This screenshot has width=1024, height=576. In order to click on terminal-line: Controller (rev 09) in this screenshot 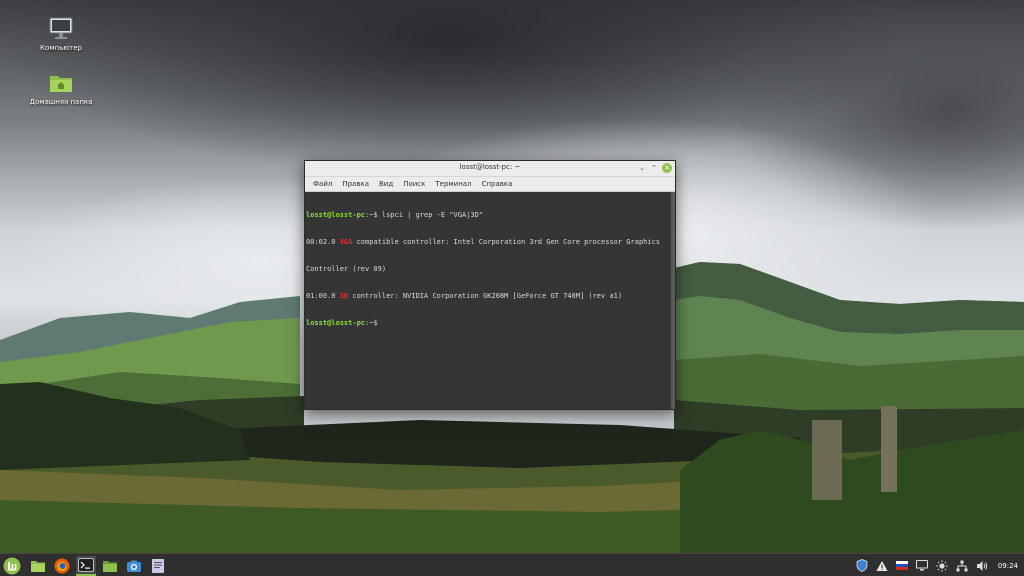, I will do `click(490, 269)`.